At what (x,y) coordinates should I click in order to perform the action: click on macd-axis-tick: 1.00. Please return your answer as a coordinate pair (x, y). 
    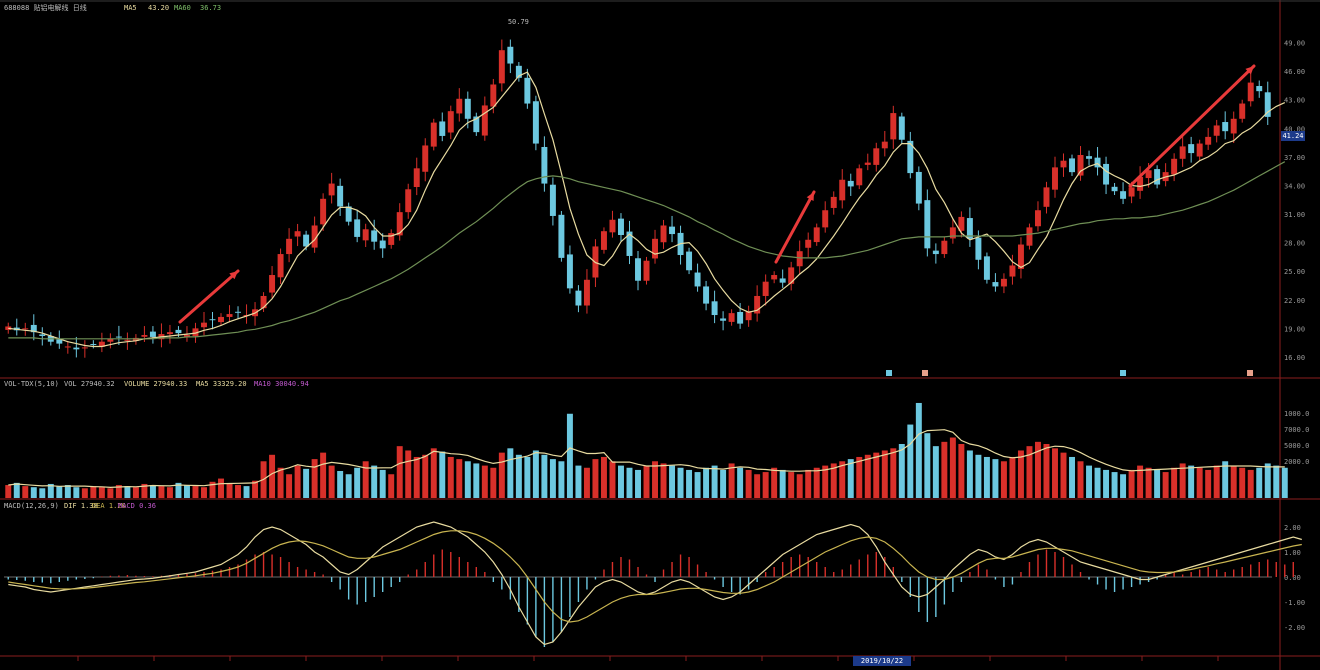
    Looking at the image, I should click on (1292, 553).